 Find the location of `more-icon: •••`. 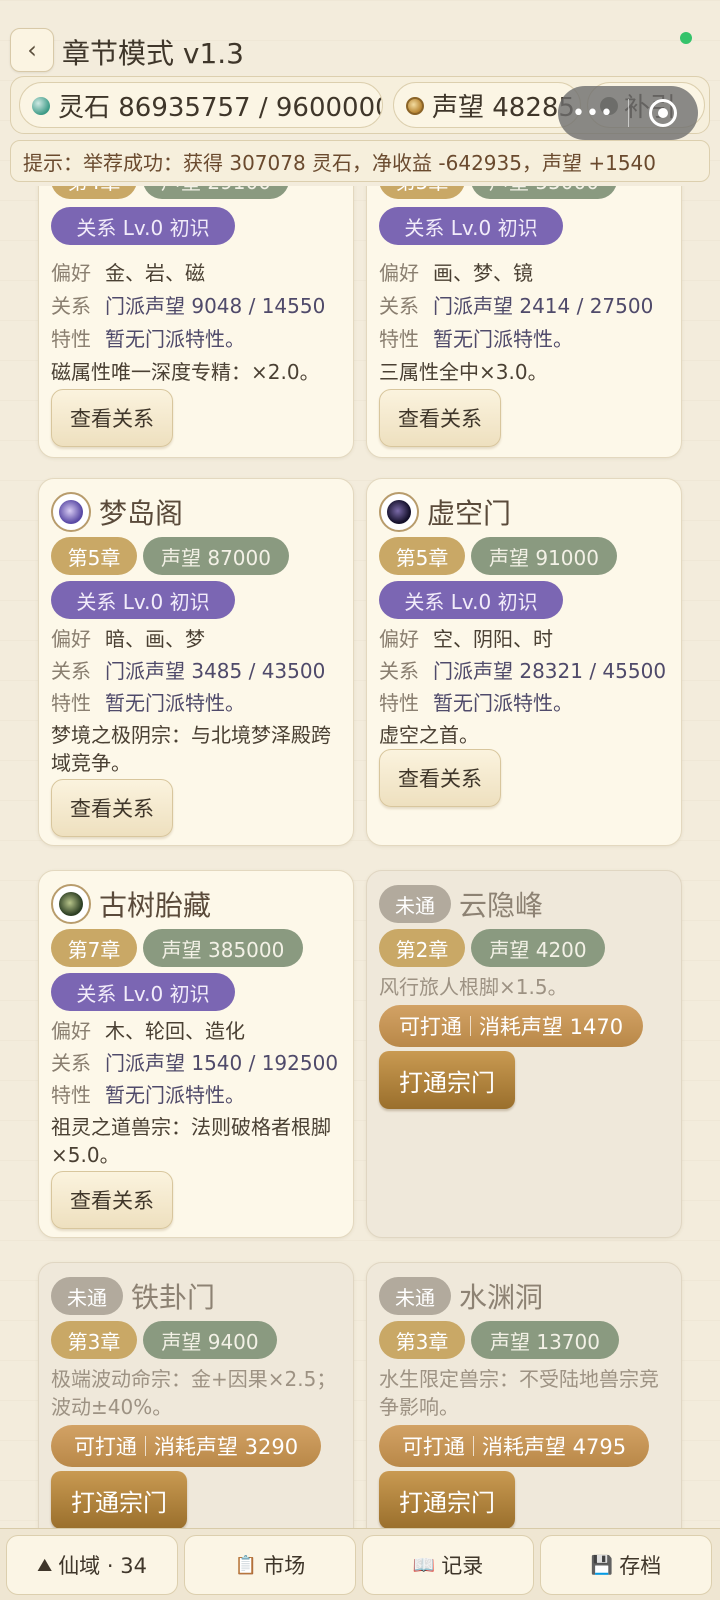

more-icon: ••• is located at coordinates (593, 113).